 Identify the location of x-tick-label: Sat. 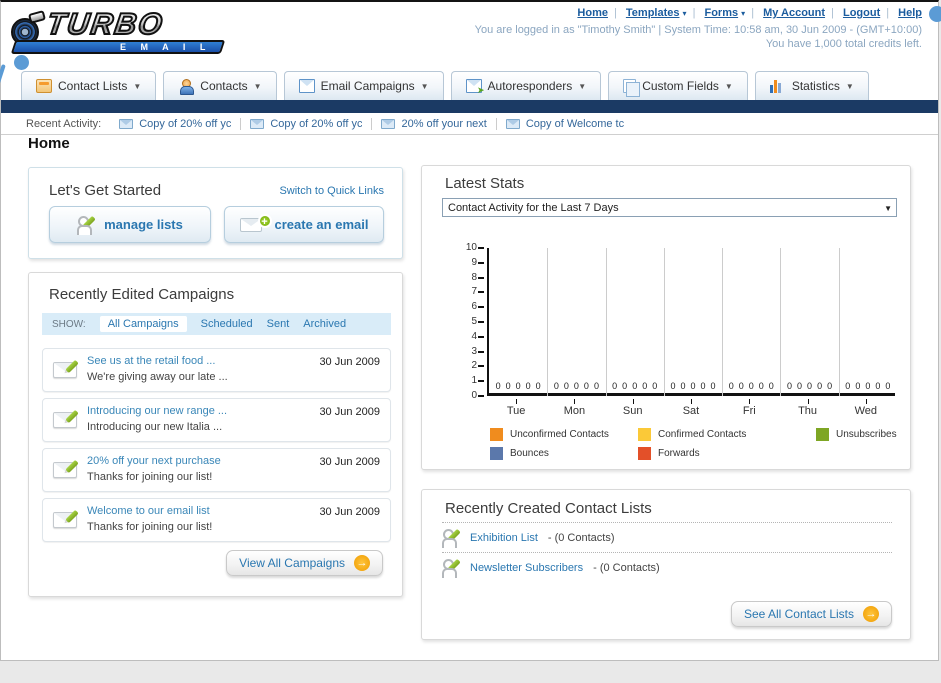
(691, 411).